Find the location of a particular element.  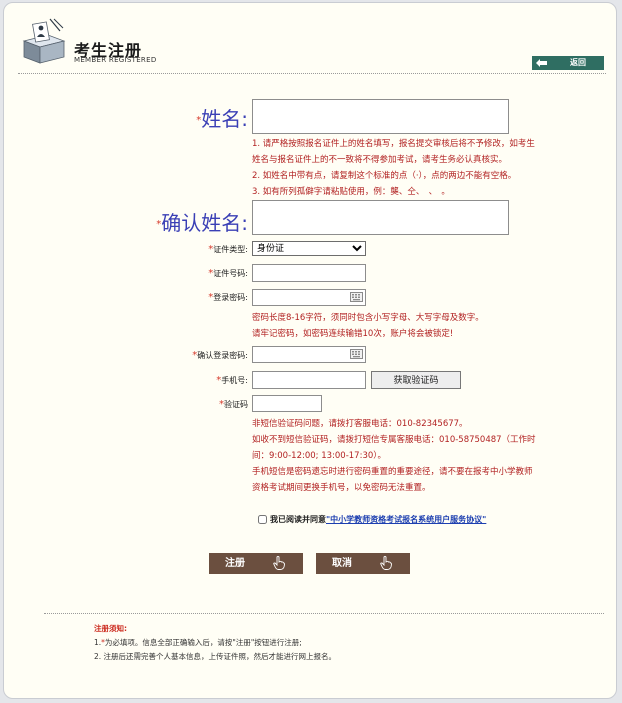

confirm-password-field-wrap is located at coordinates (309, 354).